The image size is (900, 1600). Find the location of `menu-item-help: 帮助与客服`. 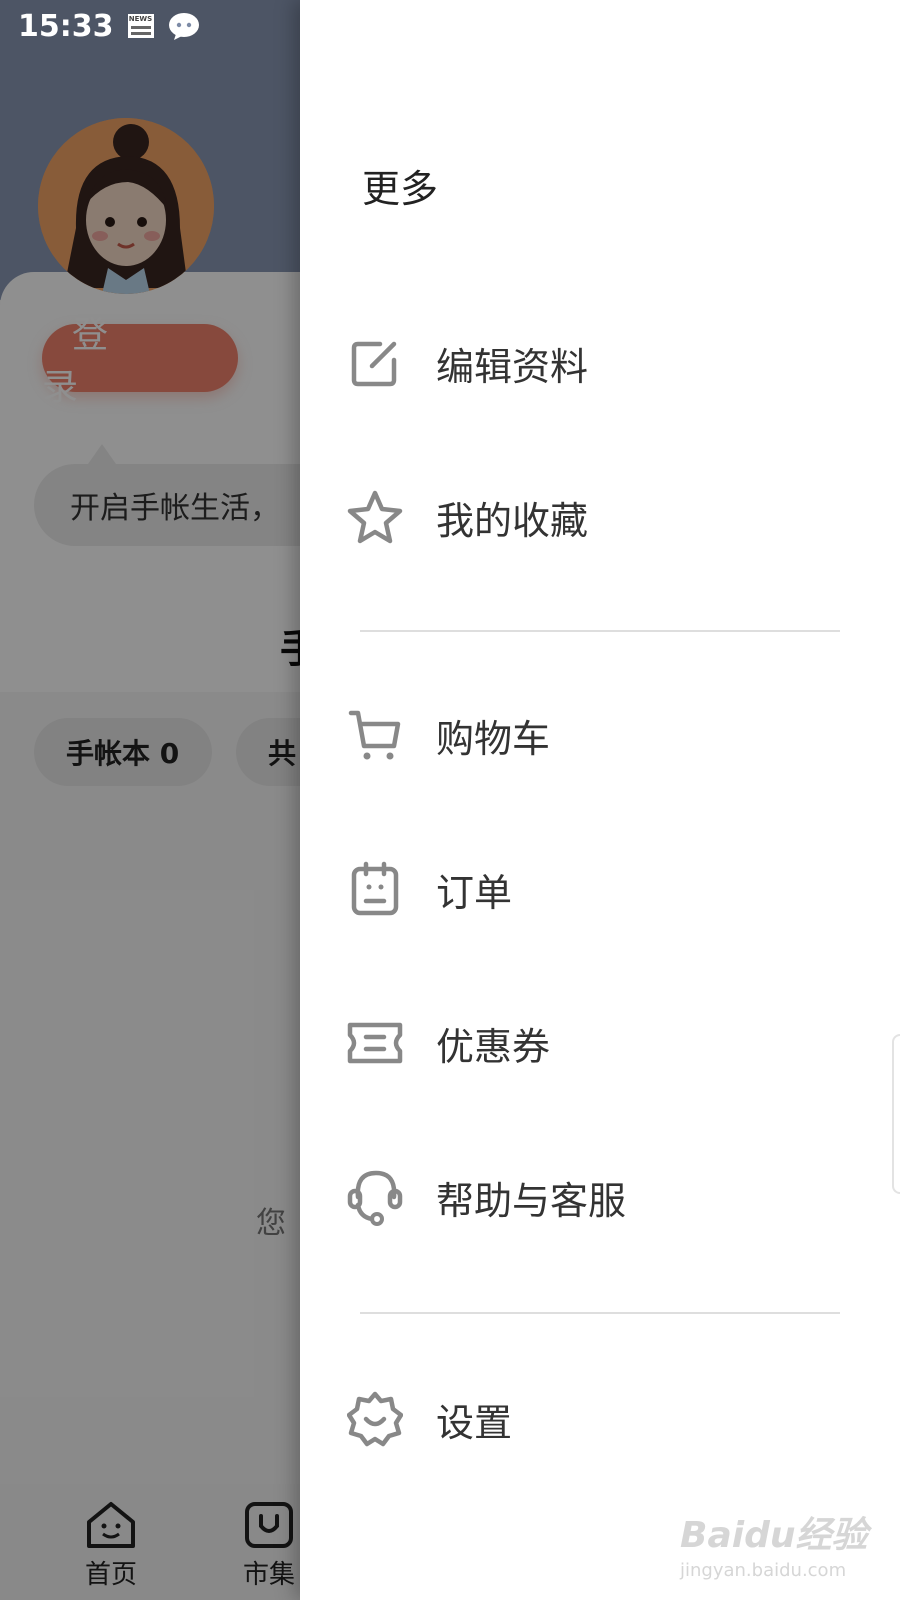

menu-item-help: 帮助与客服 is located at coordinates (604, 1197).